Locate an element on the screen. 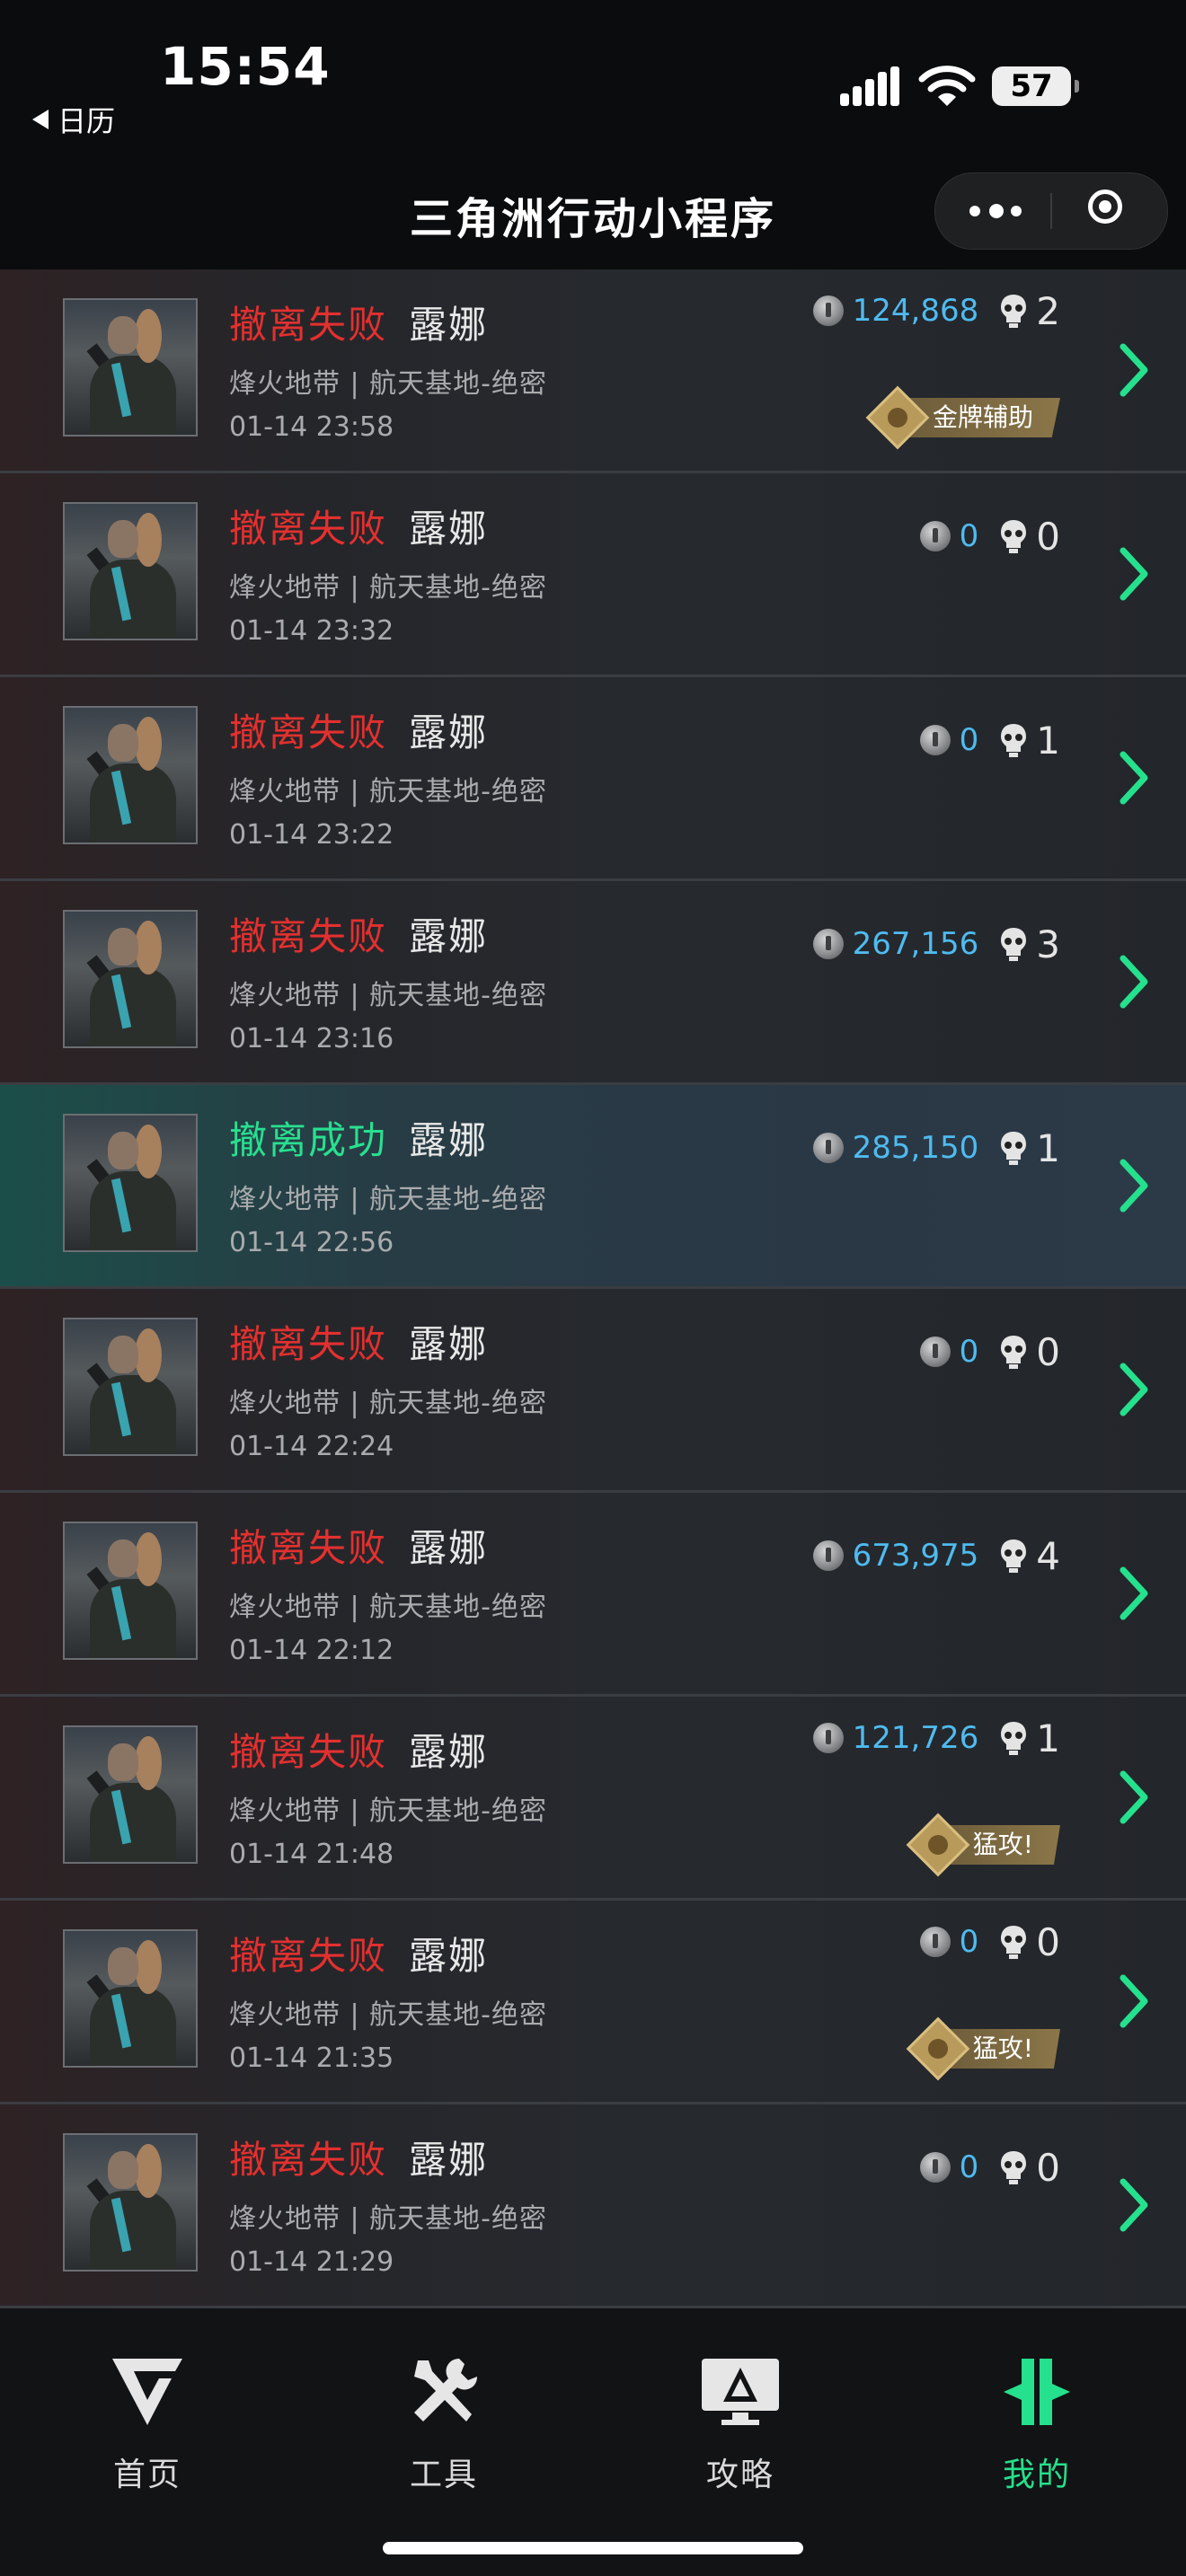 This screenshot has height=2576, width=1186. kill-count: 3 is located at coordinates (1048, 944).